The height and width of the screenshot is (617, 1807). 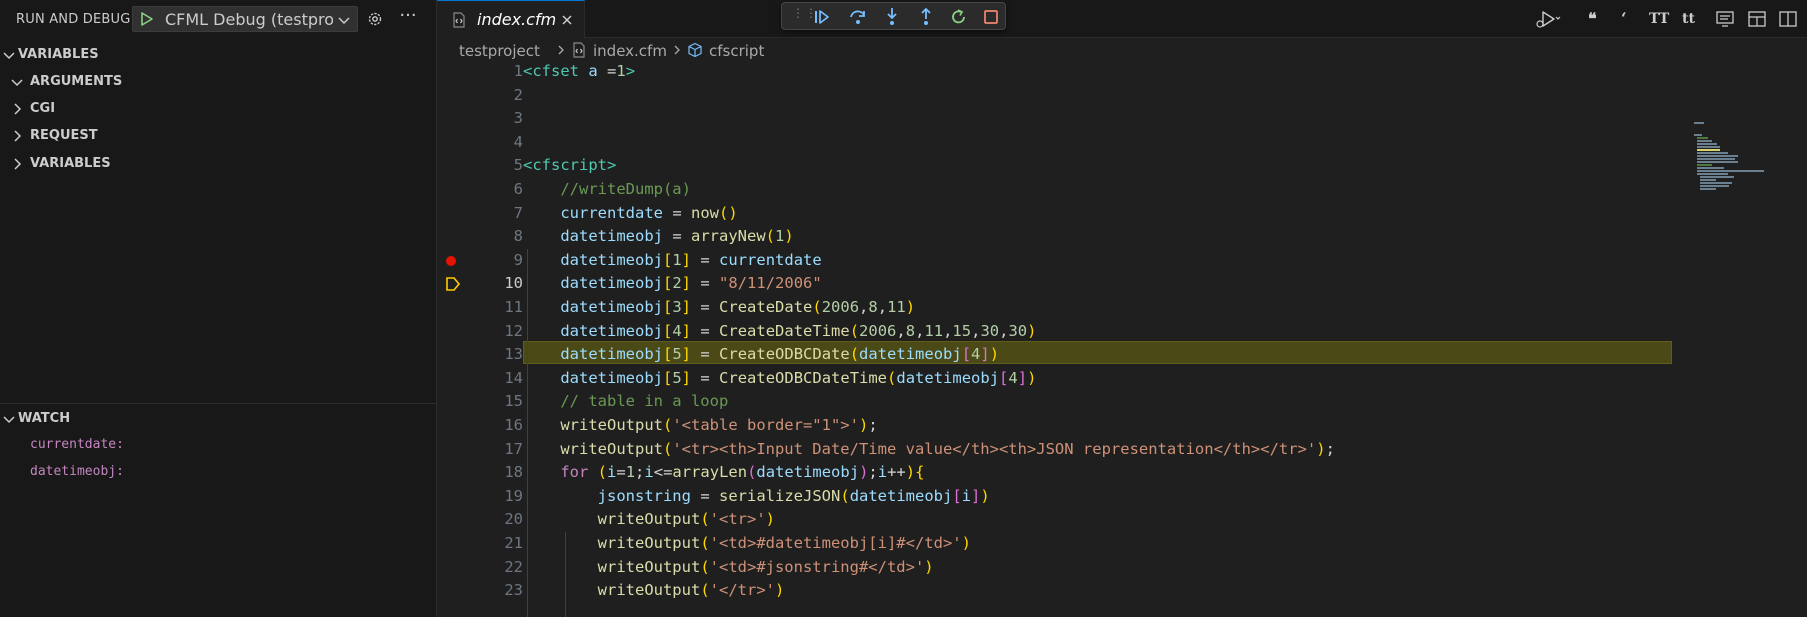 What do you see at coordinates (1122, 591) in the screenshot?
I see `code-line: 23 writeOutput('</tr>')` at bounding box center [1122, 591].